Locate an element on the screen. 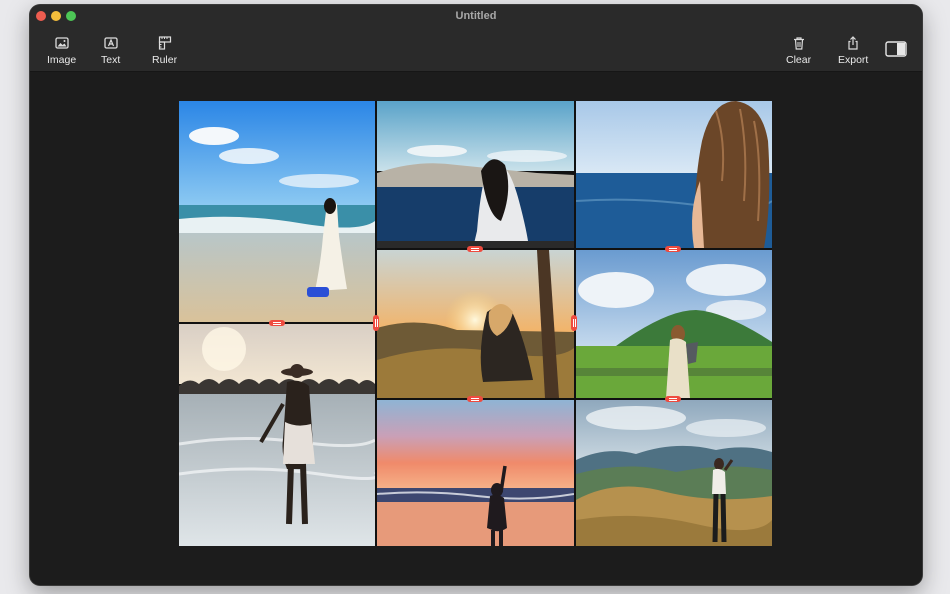 The width and height of the screenshot is (950, 594). image-button: Image is located at coordinates (61, 50).